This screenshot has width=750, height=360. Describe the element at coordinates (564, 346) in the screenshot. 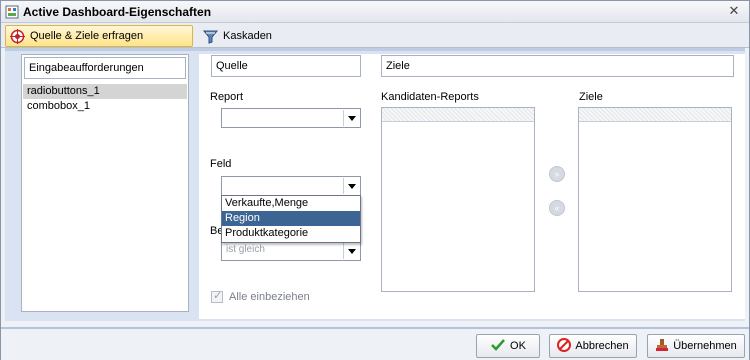

I see `cancel-icon` at that location.